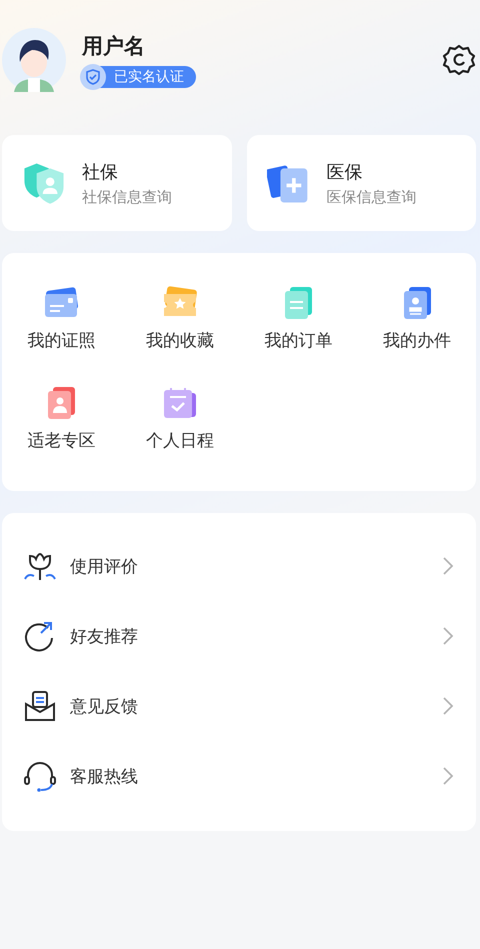  Describe the element at coordinates (180, 440) in the screenshot. I see `shortcut-label: 个人日程` at that location.